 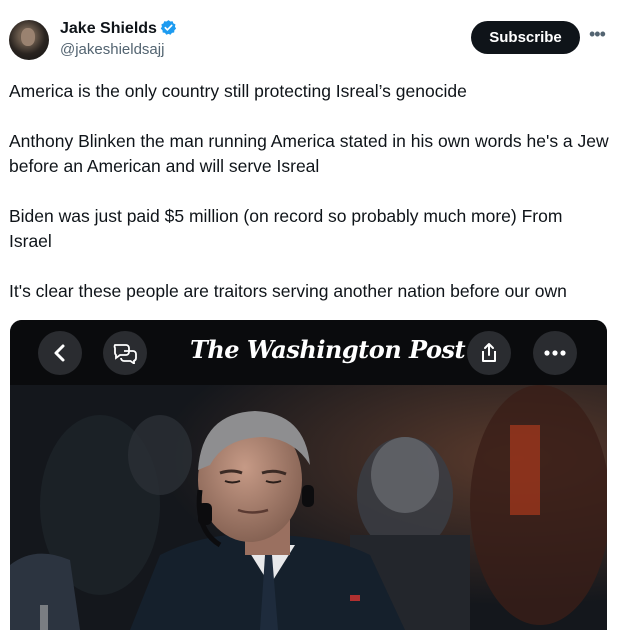 I want to click on author-name-row: Jake Shields, so click(x=118, y=28).